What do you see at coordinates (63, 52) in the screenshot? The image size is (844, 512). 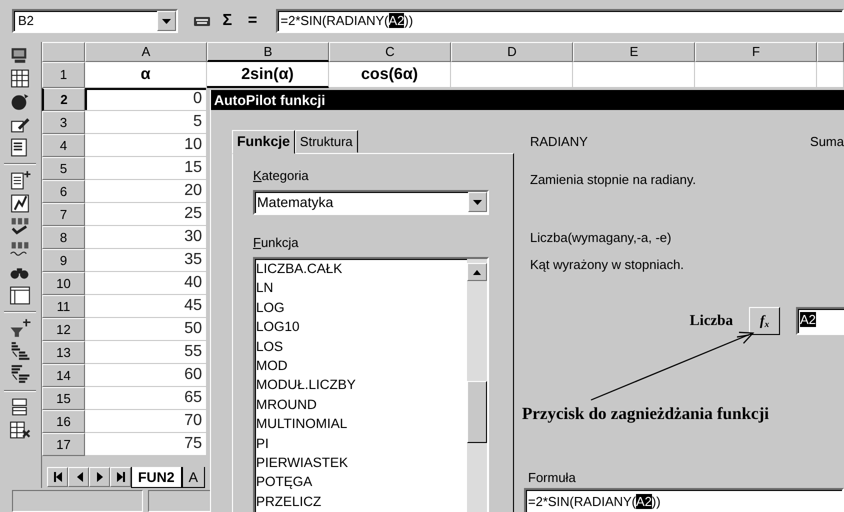 I see `corner-cell` at bounding box center [63, 52].